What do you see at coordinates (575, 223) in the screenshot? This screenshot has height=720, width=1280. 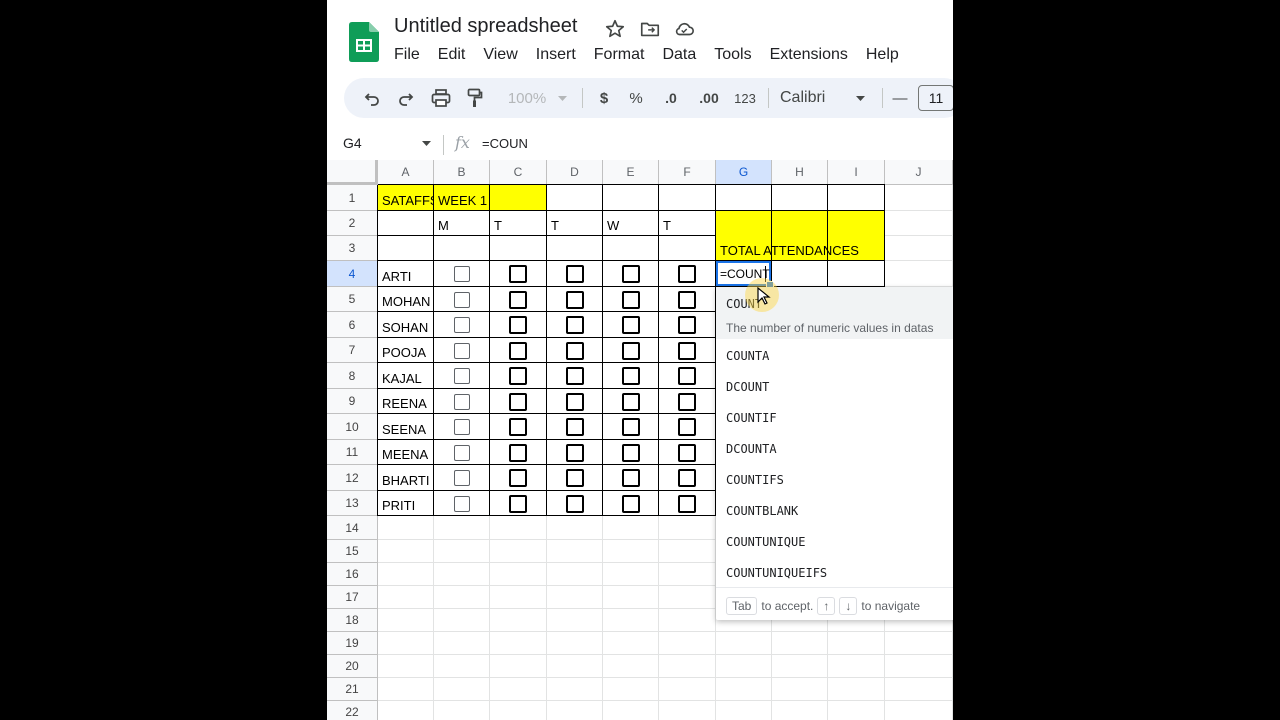 I see `cell-d2: T` at bounding box center [575, 223].